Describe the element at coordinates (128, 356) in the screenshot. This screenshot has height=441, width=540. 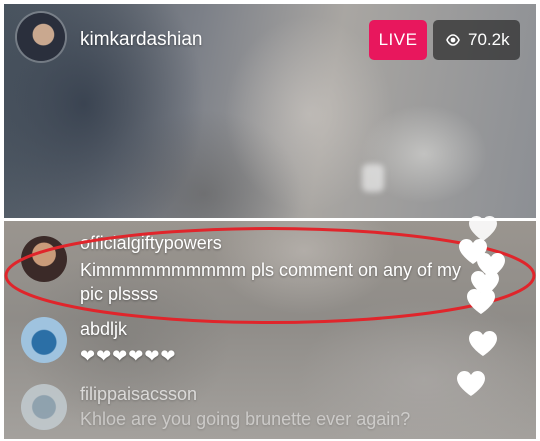
I see `comment-text: ❤❤❤❤❤❤` at that location.